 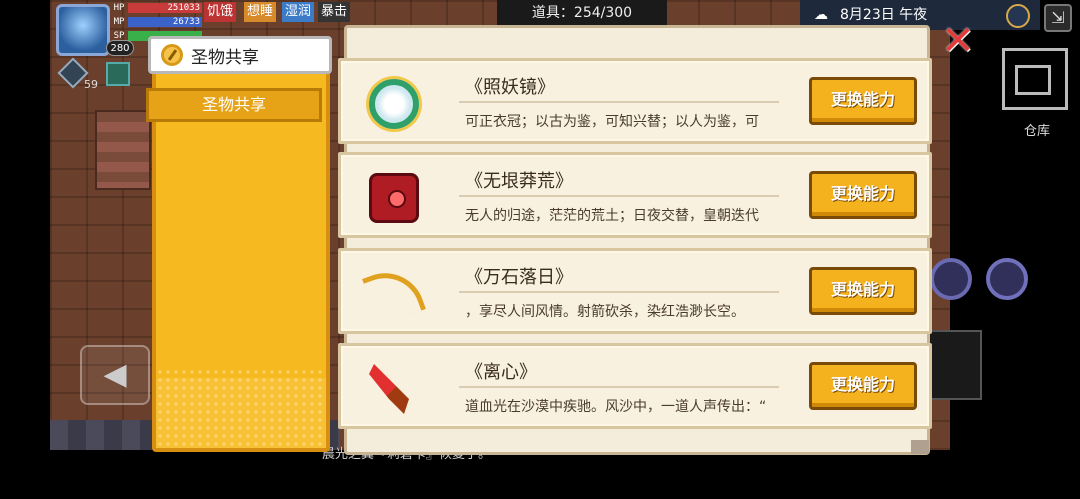 I want to click on player-avatar, so click(x=83, y=30).